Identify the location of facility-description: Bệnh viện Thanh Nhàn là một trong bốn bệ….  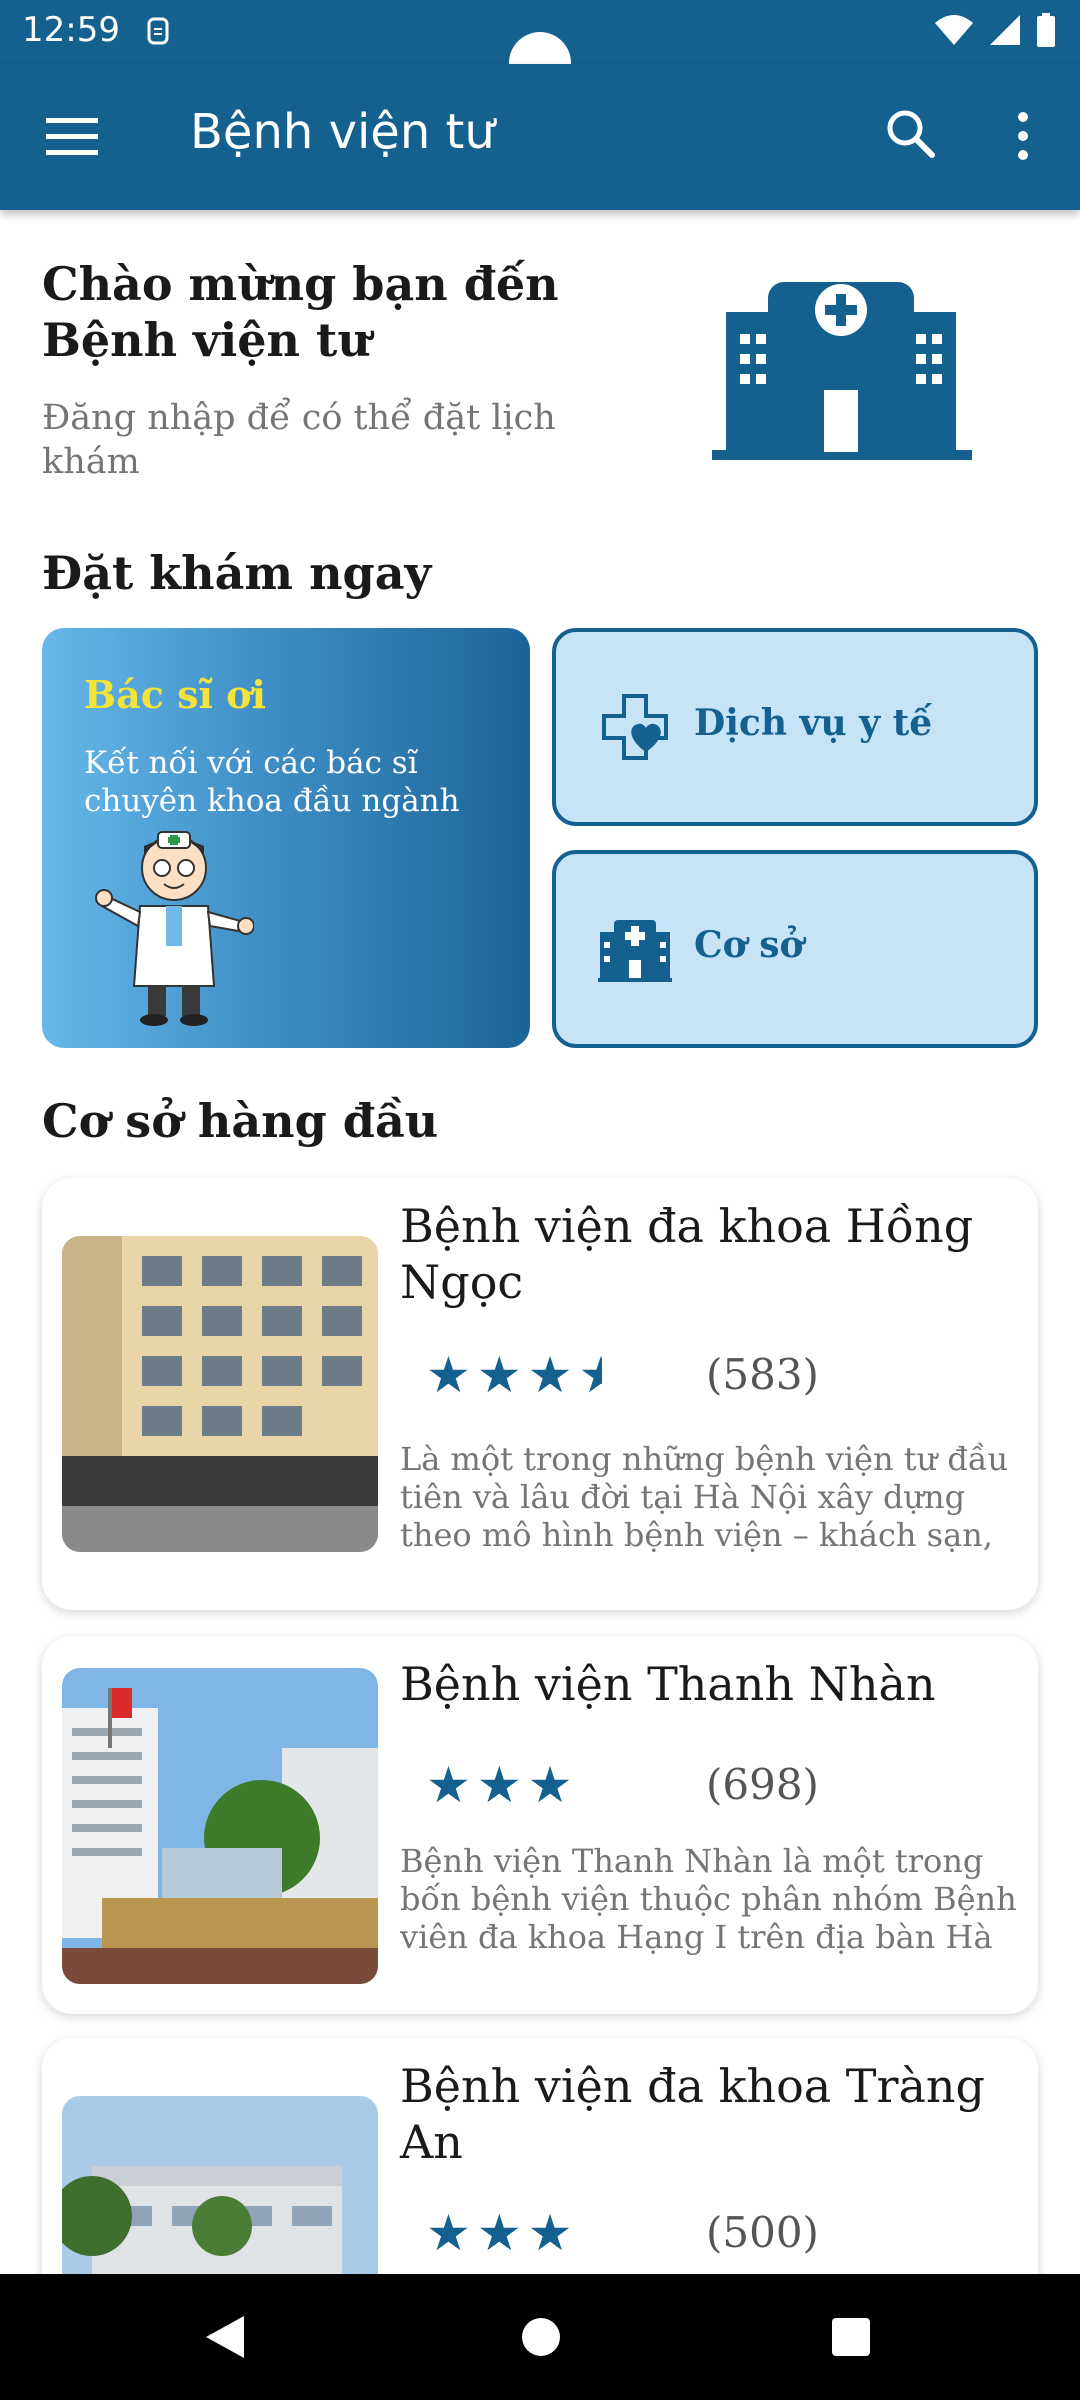
(708, 1899).